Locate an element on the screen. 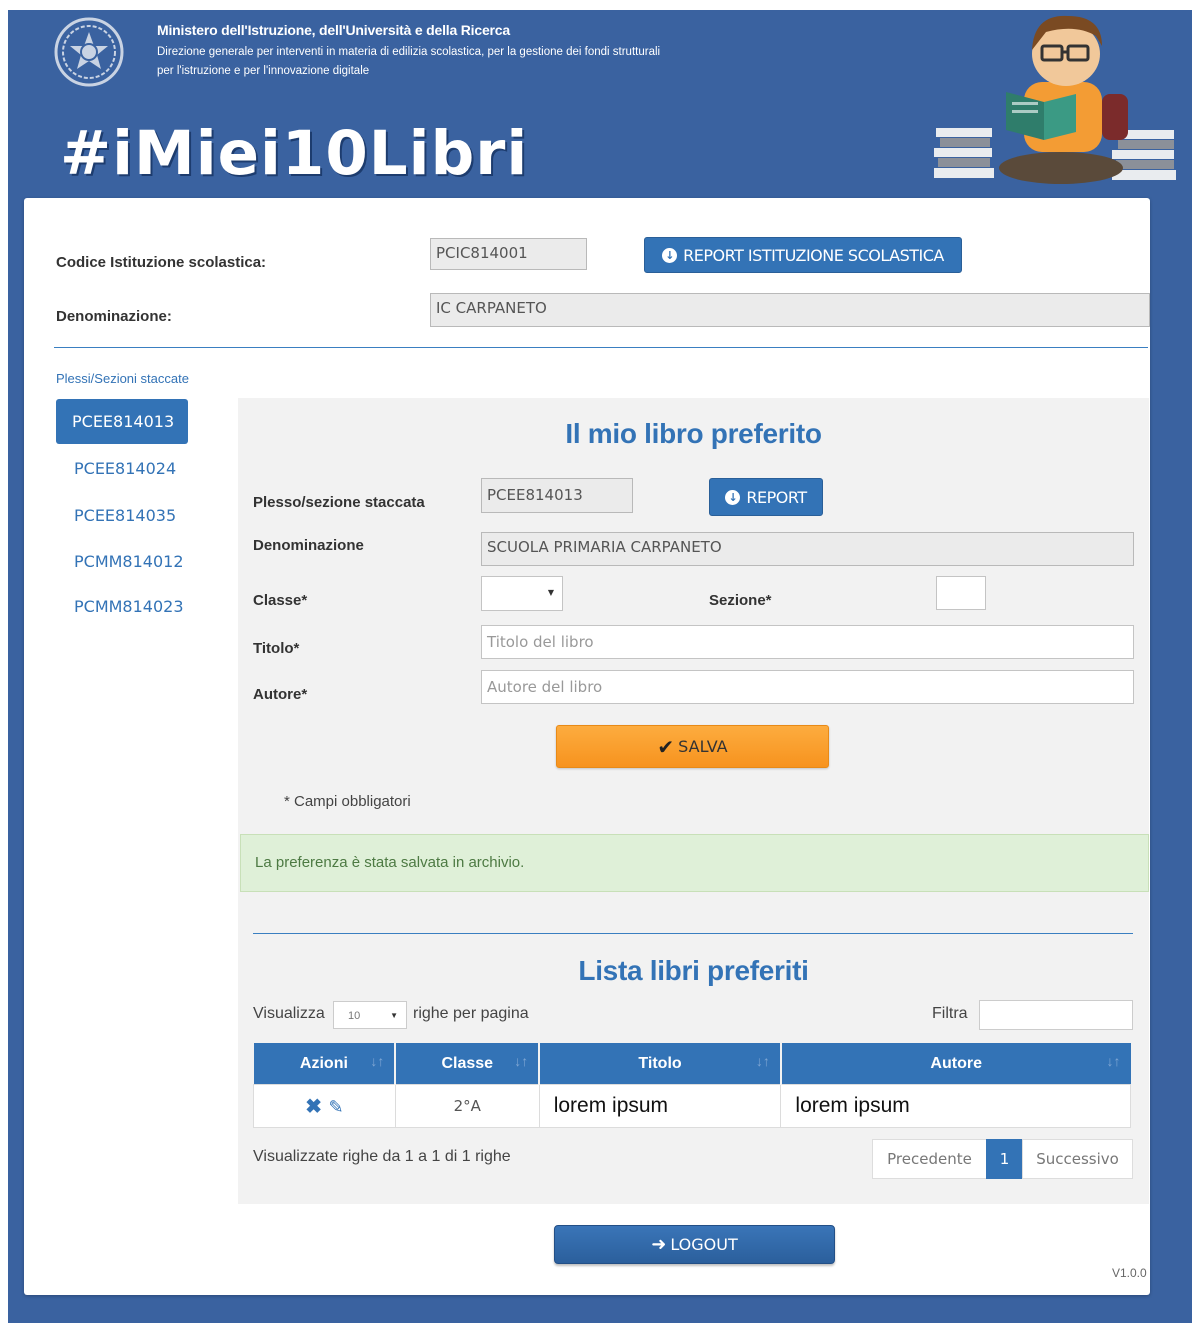 The width and height of the screenshot is (1200, 1323). denominazione-form-field: SCUOLA PRIMARIA CARPANETO is located at coordinates (807, 549).